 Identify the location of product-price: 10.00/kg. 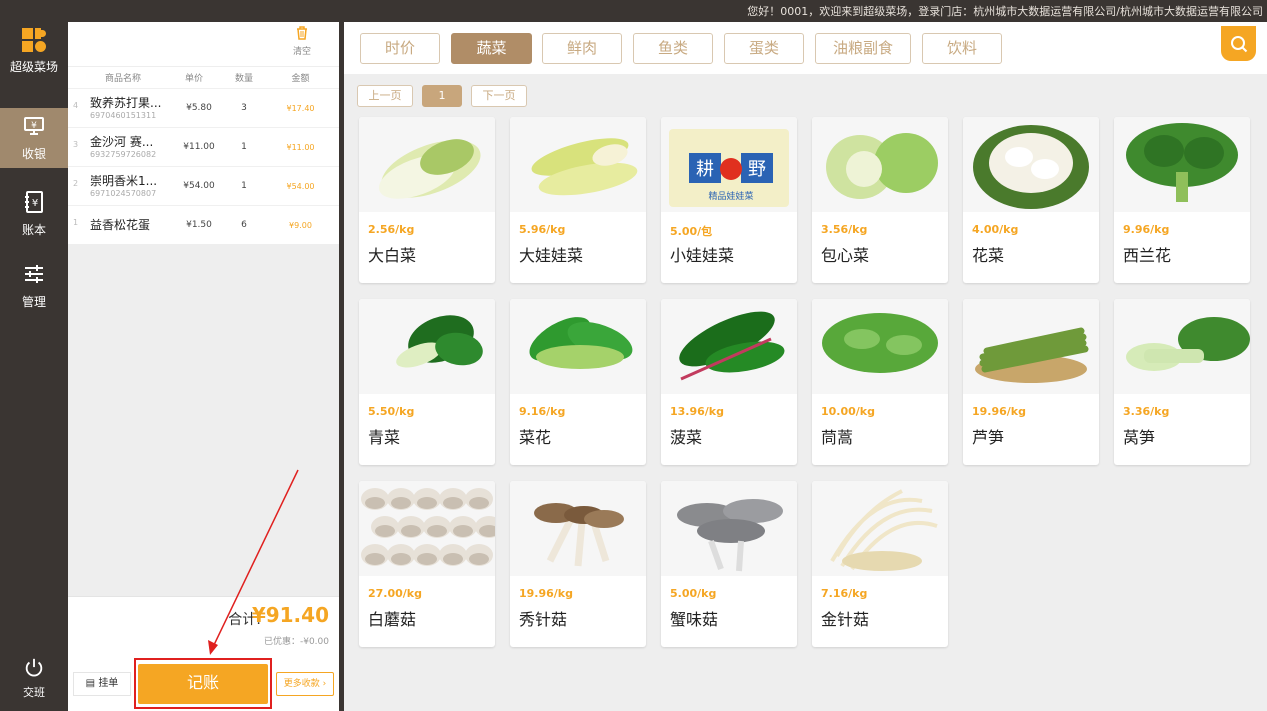
(848, 411).